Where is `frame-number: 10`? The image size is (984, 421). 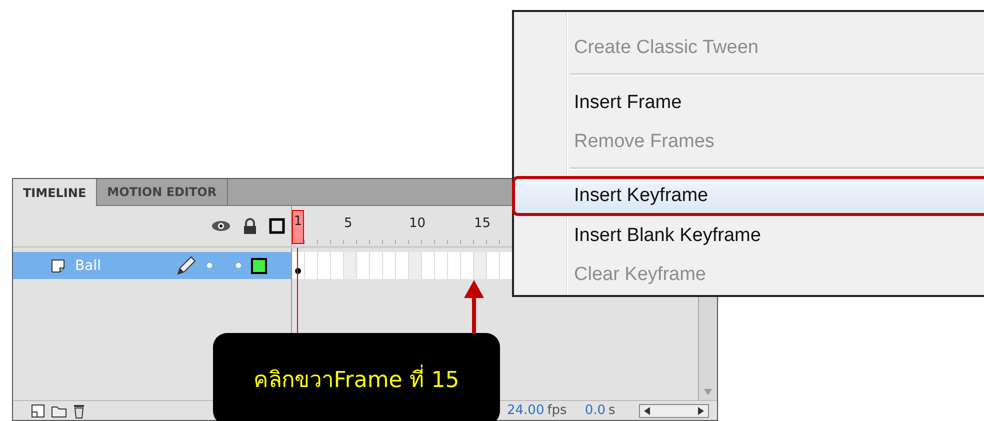 frame-number: 10 is located at coordinates (418, 223).